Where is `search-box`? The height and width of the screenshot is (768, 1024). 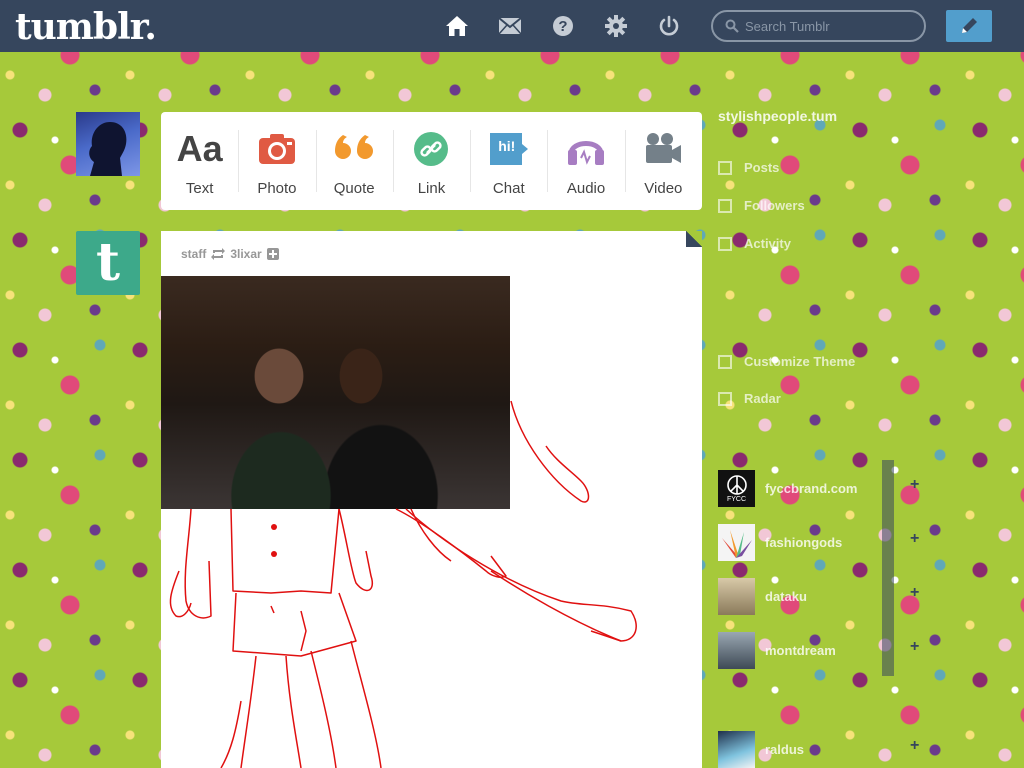
search-box is located at coordinates (818, 26).